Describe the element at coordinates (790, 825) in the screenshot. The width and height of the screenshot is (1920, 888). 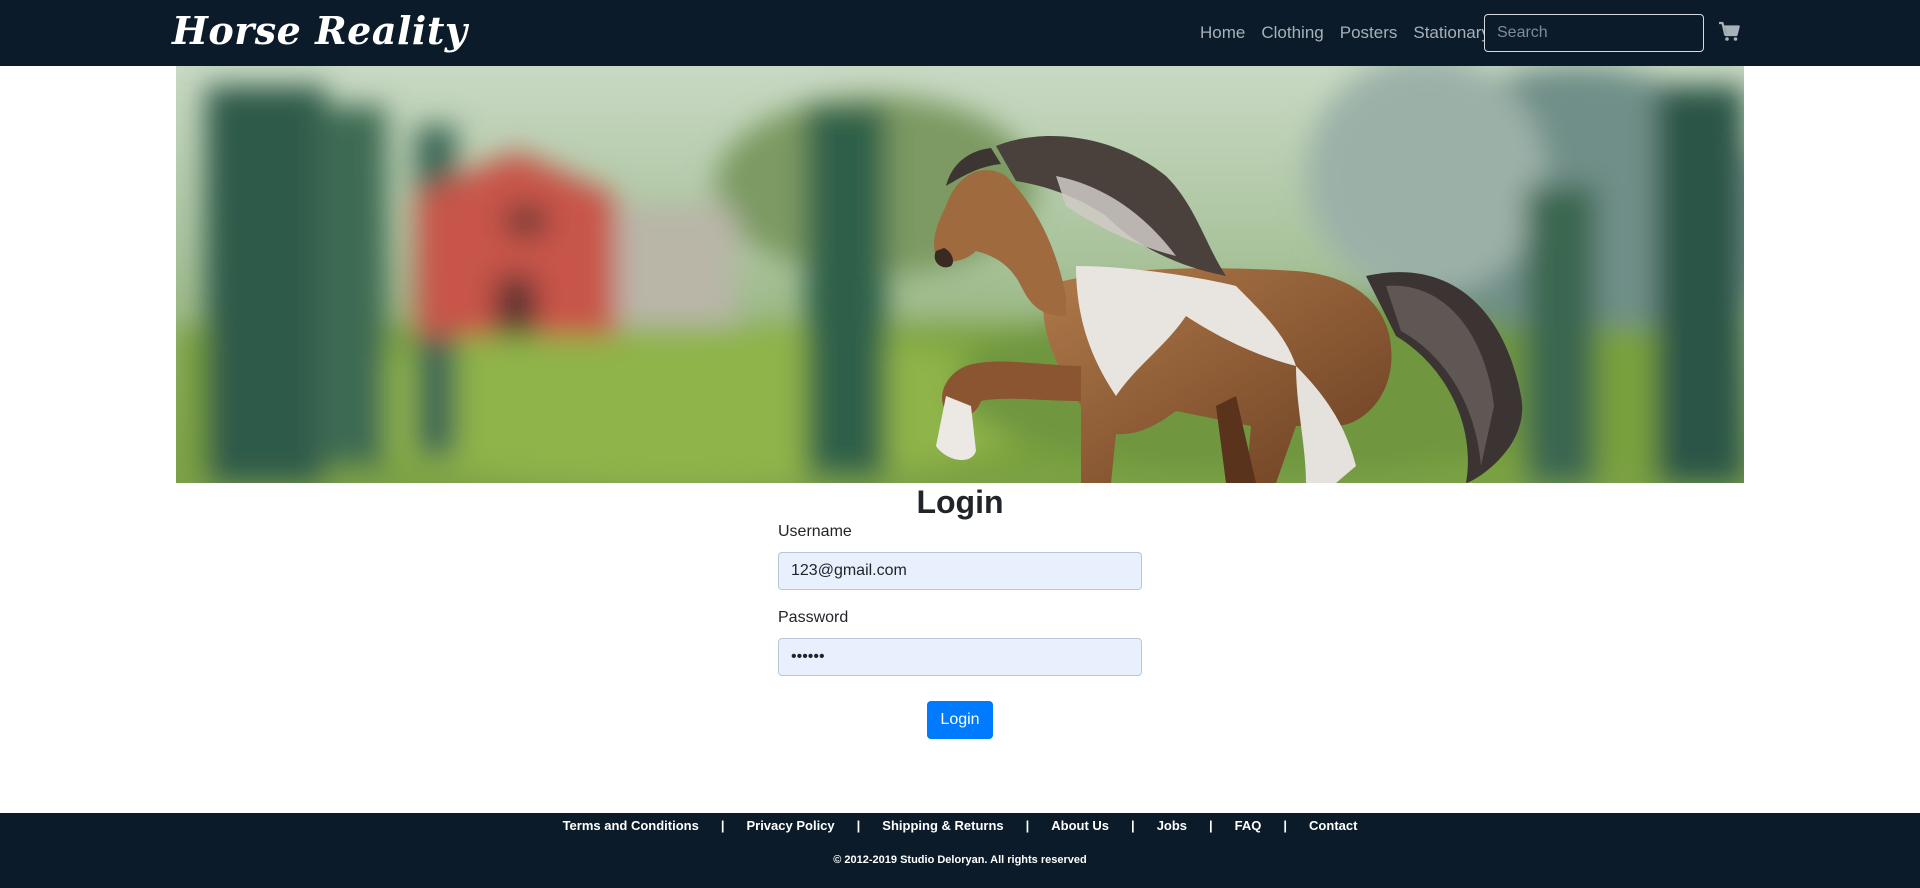
I see `footer-link-privacy: Privacy Policy` at that location.